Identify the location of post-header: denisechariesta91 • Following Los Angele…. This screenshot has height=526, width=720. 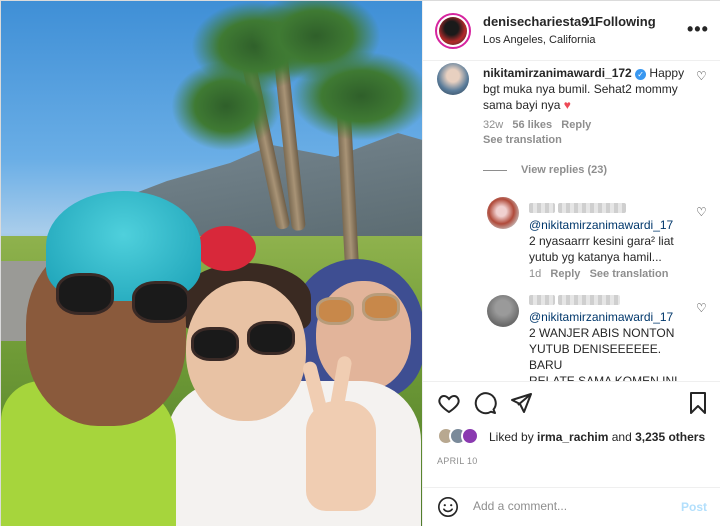
(571, 31).